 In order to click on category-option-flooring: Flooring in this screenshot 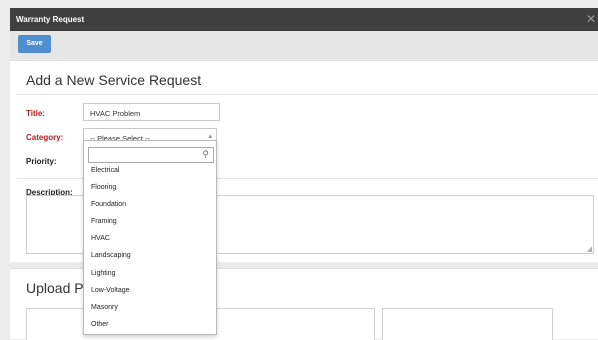, I will do `click(150, 187)`.